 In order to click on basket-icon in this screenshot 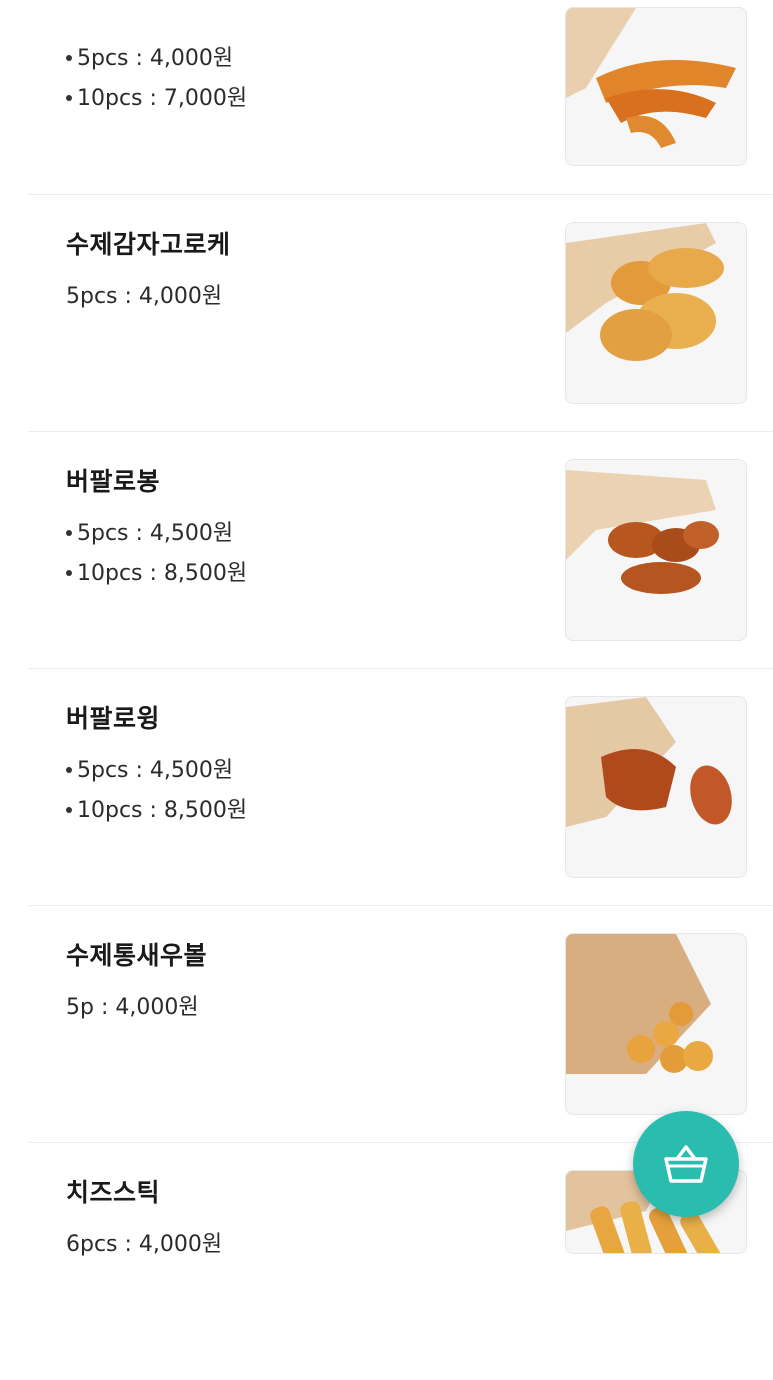, I will do `click(686, 1164)`.